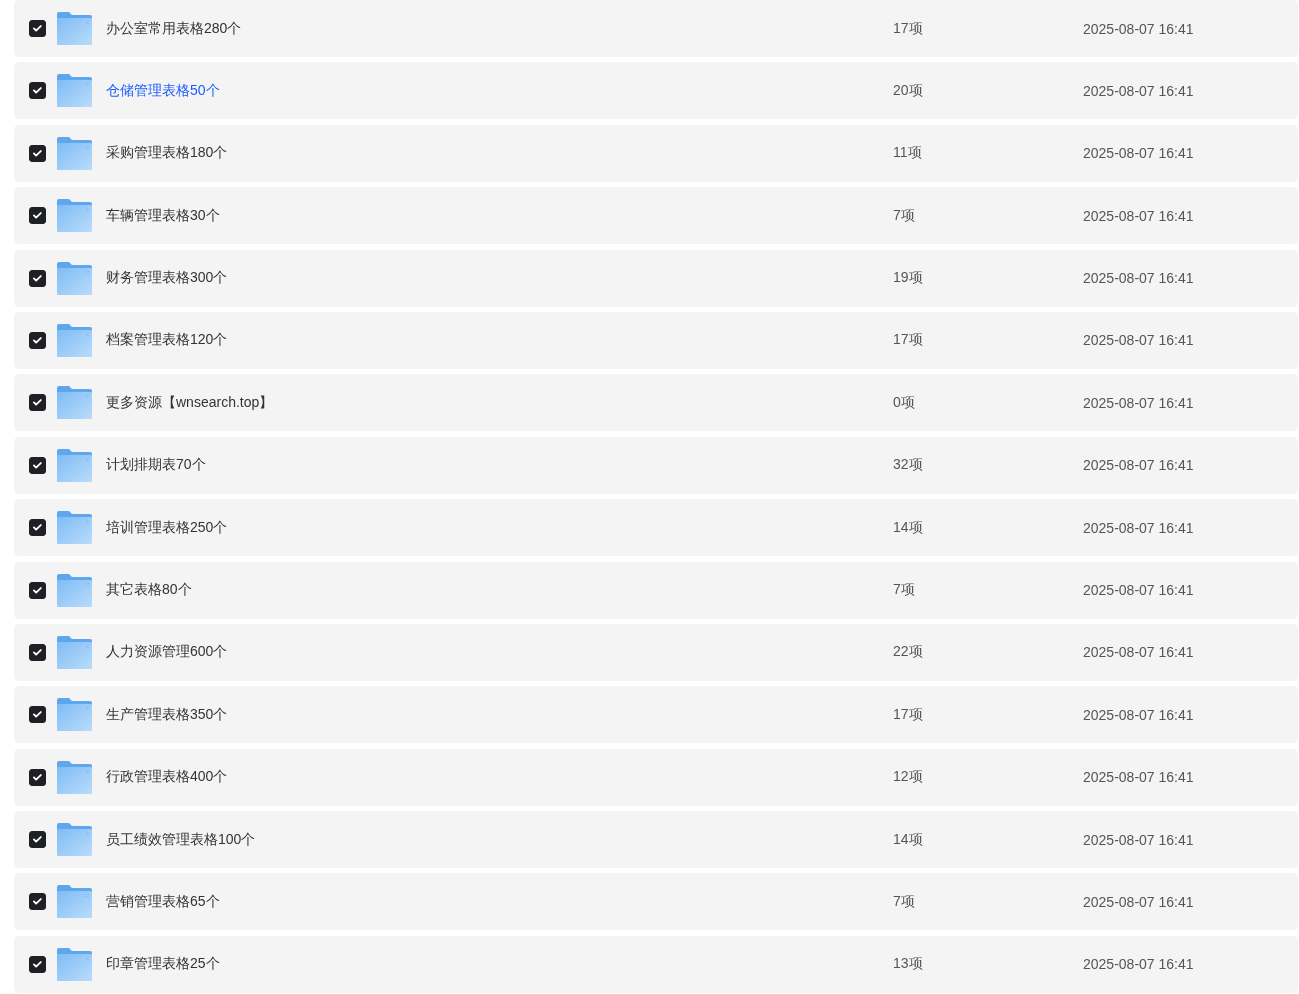  I want to click on folder-row: 人力资源管理600个 22项 2025-08-07 16:41, so click(656, 652).